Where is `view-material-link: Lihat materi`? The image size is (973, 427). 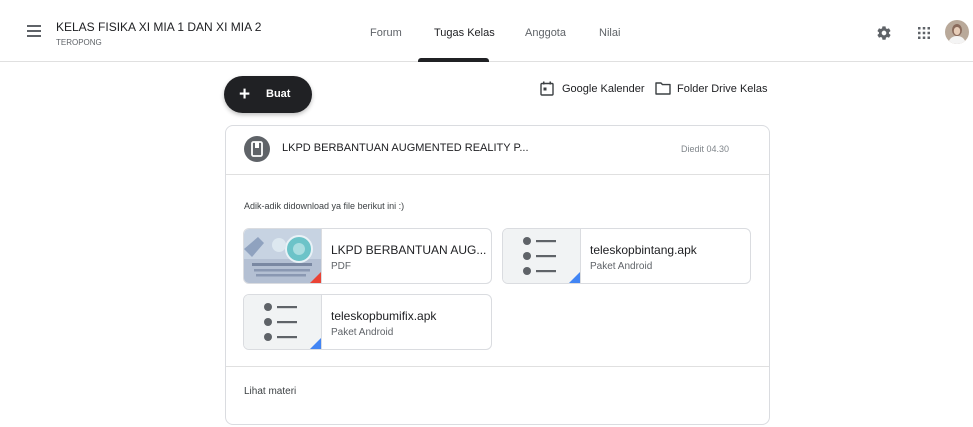
view-material-link: Lihat materi is located at coordinates (270, 391).